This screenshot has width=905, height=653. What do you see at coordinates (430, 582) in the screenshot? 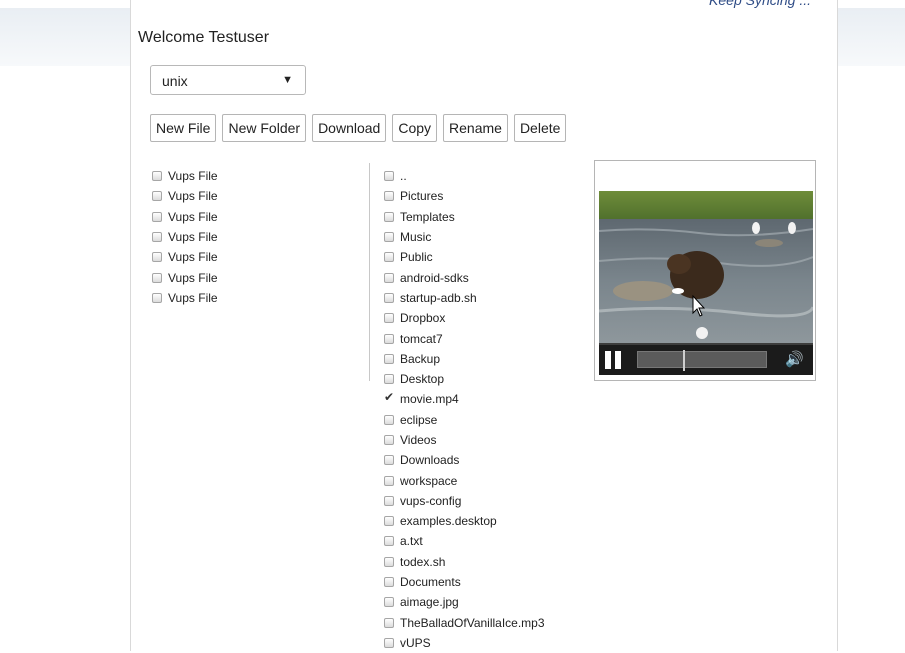
I see `file-label: Documents` at bounding box center [430, 582].